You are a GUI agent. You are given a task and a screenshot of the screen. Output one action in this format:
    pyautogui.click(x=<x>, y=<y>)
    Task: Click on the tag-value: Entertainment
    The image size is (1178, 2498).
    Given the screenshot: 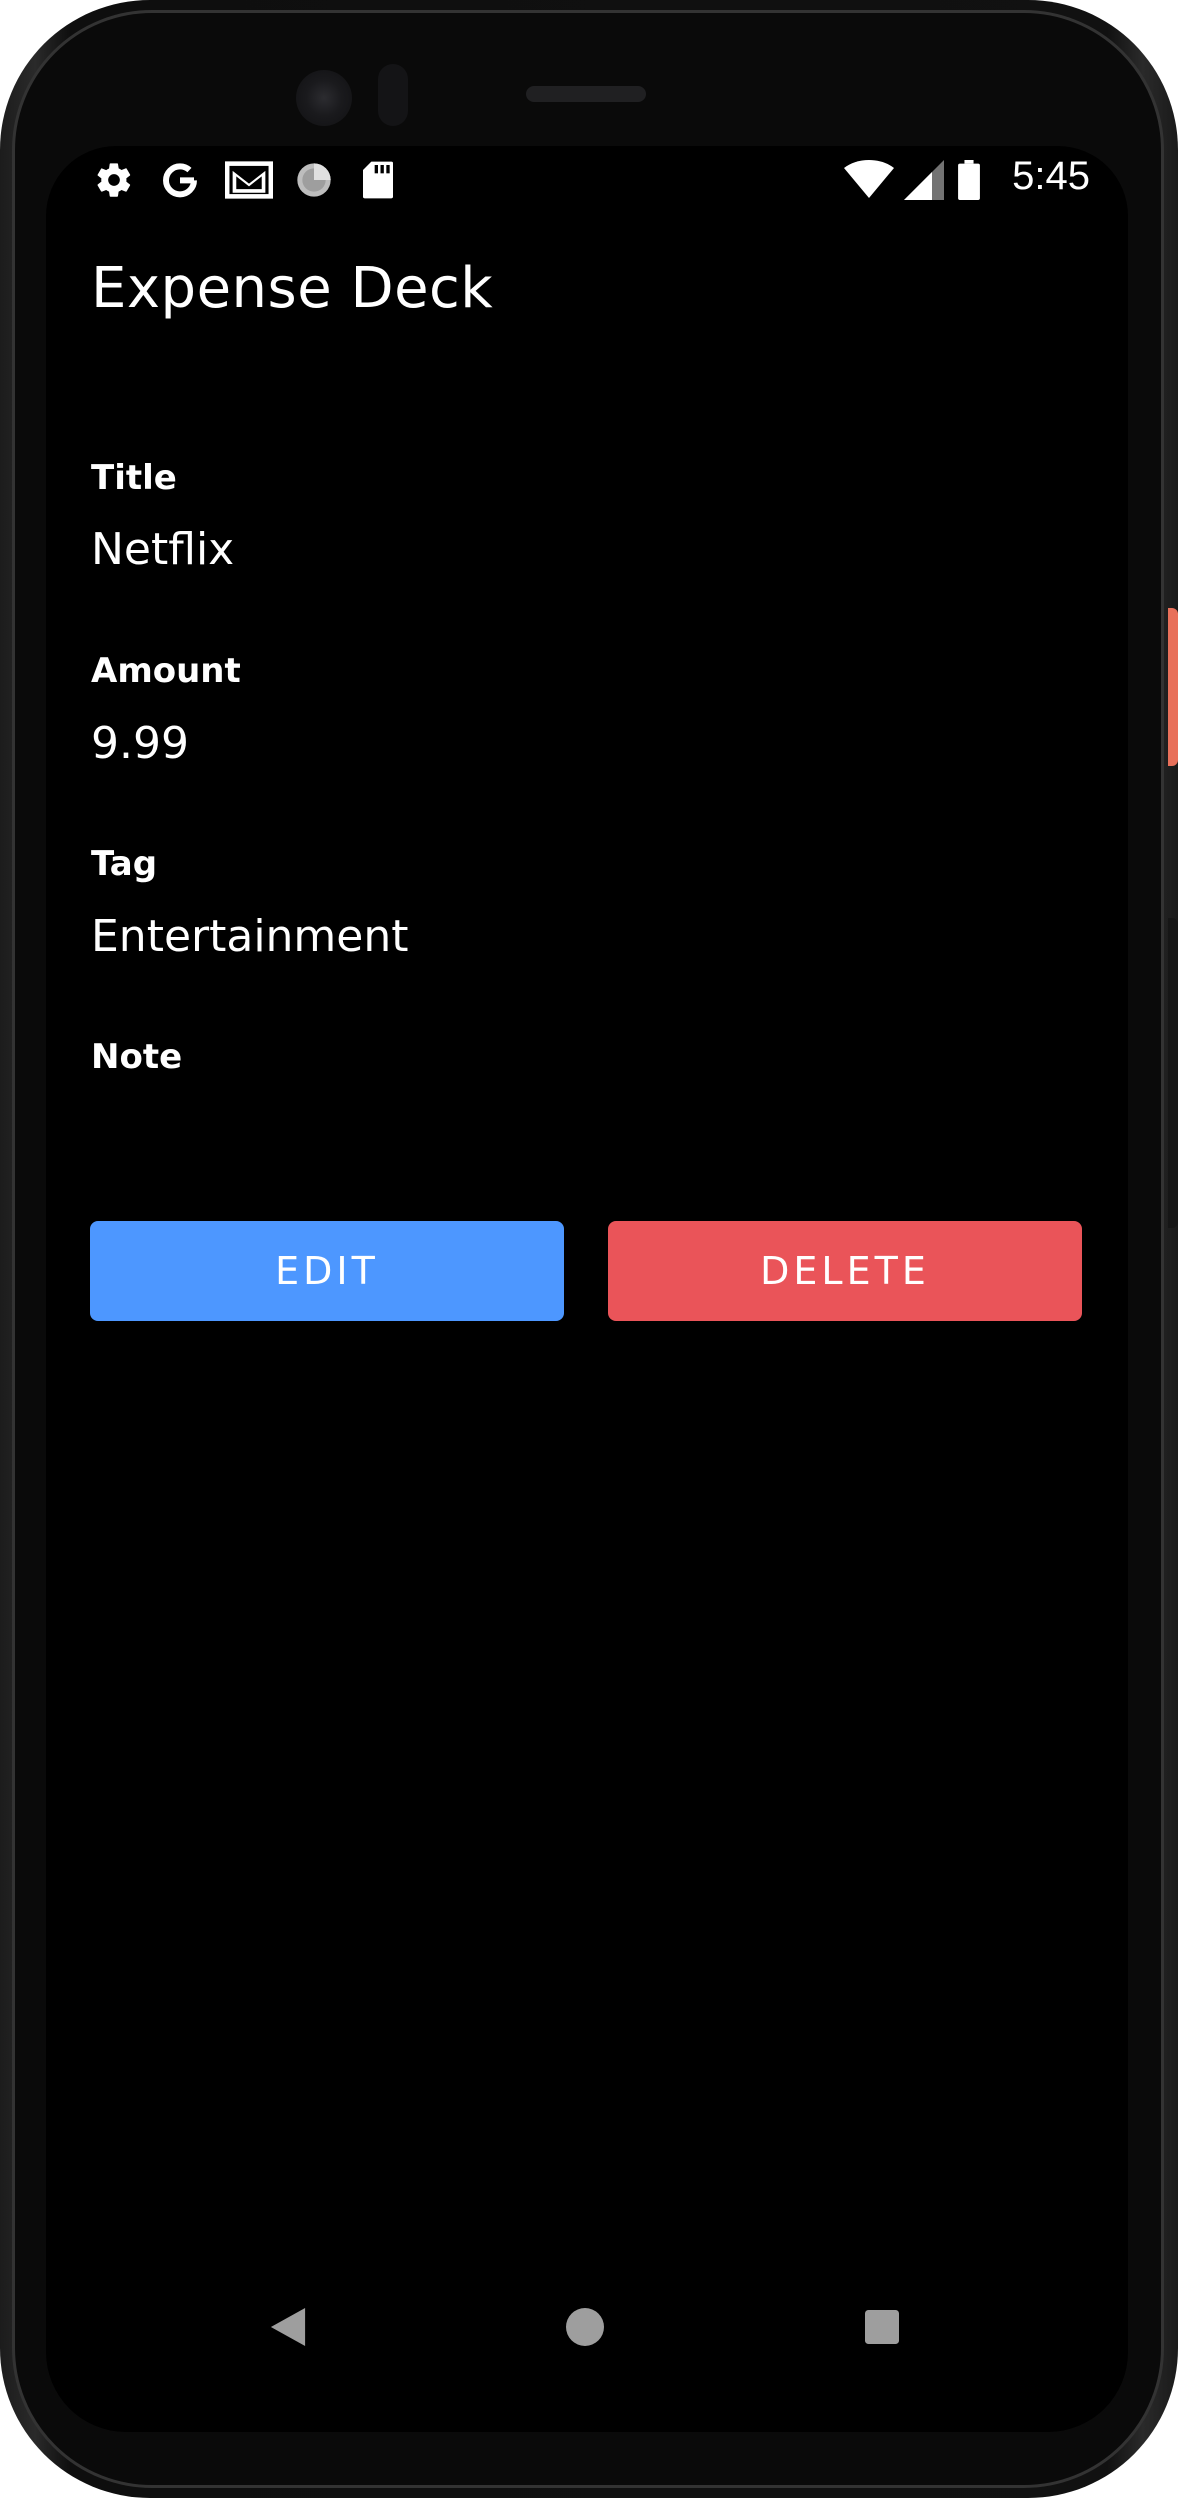 What is the action you would take?
    pyautogui.click(x=250, y=936)
    